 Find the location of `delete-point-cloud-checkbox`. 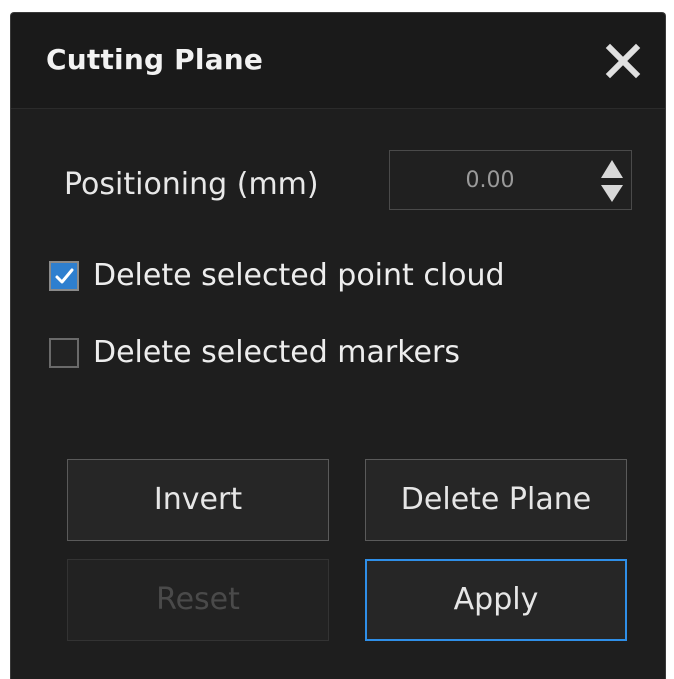

delete-point-cloud-checkbox is located at coordinates (64, 275).